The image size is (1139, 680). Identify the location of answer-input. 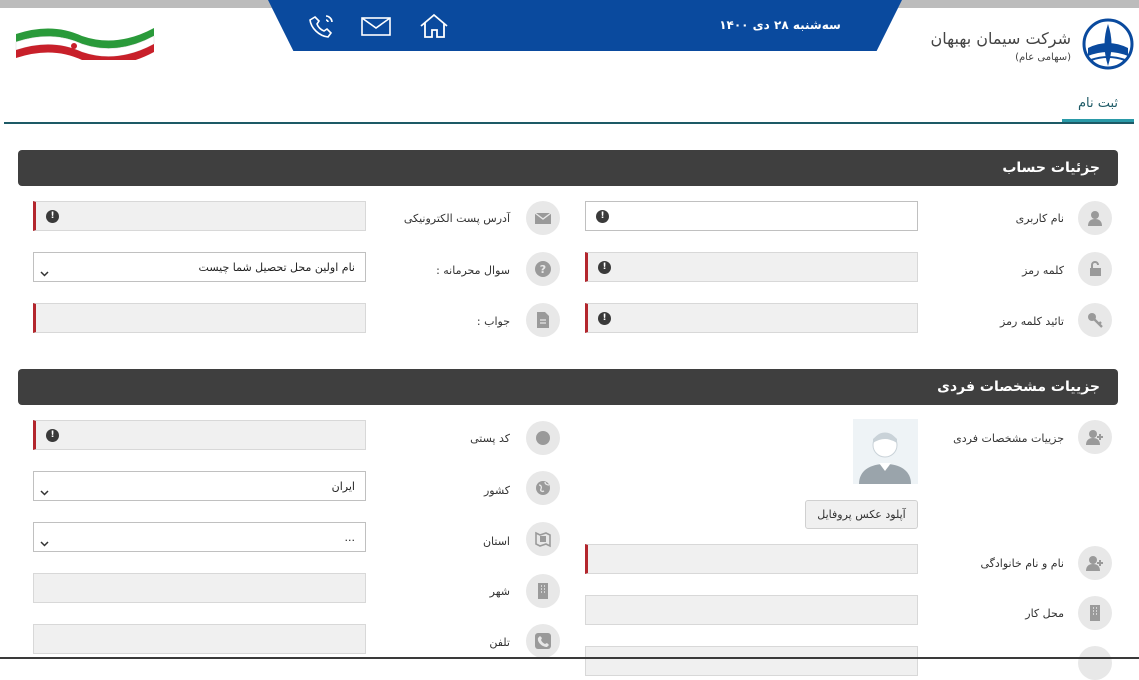
(199, 318).